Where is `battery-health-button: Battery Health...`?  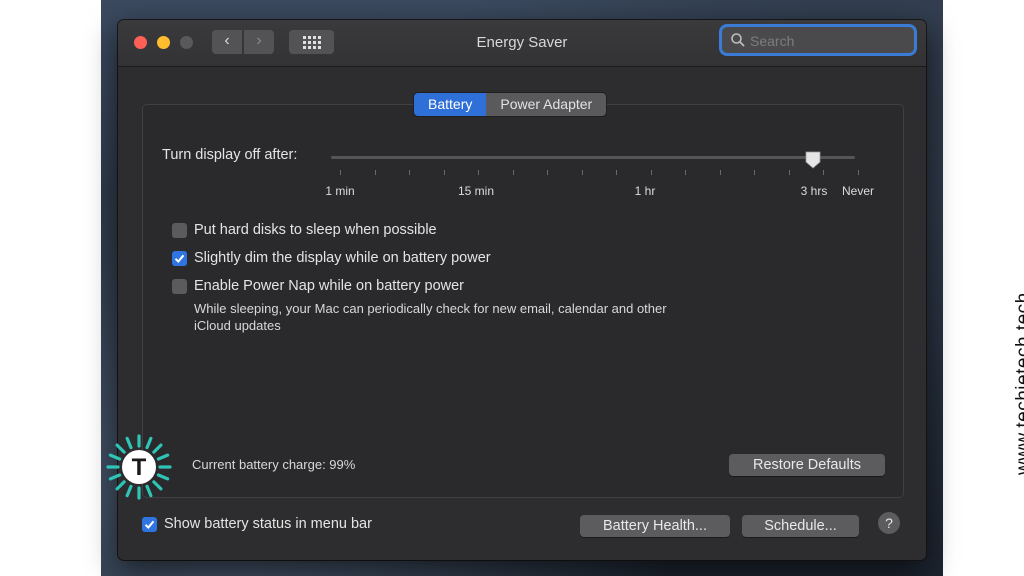
battery-health-button: Battery Health... is located at coordinates (655, 526).